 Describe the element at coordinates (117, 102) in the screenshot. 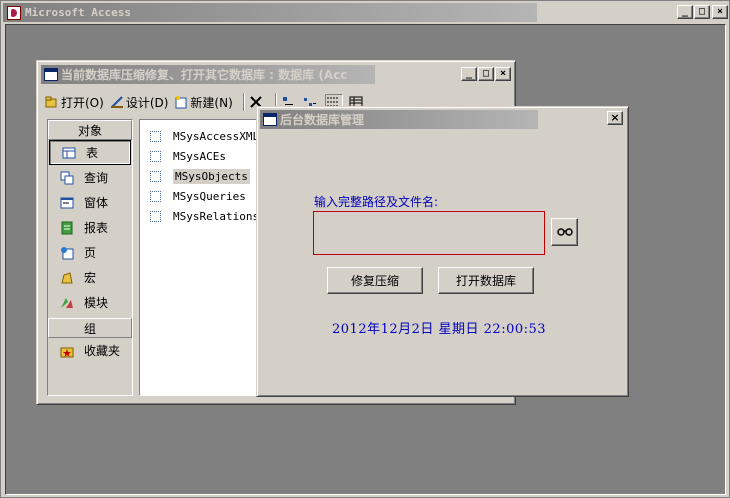

I see `design-pencil-icon` at that location.